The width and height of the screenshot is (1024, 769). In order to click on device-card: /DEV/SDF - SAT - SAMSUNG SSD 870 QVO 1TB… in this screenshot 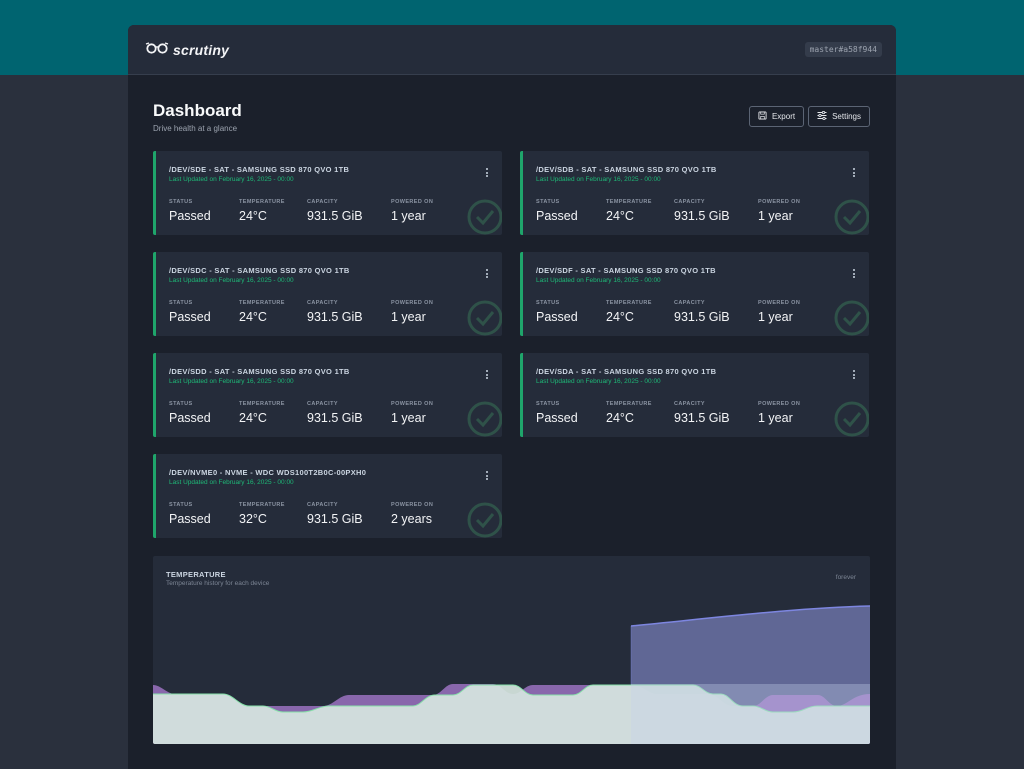, I will do `click(694, 294)`.